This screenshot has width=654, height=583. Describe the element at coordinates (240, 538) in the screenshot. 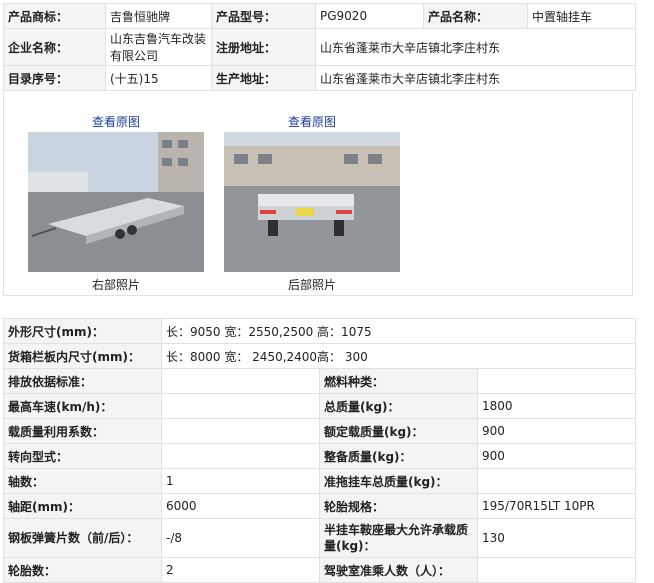

I see `spring-leaves-value: -/8` at that location.